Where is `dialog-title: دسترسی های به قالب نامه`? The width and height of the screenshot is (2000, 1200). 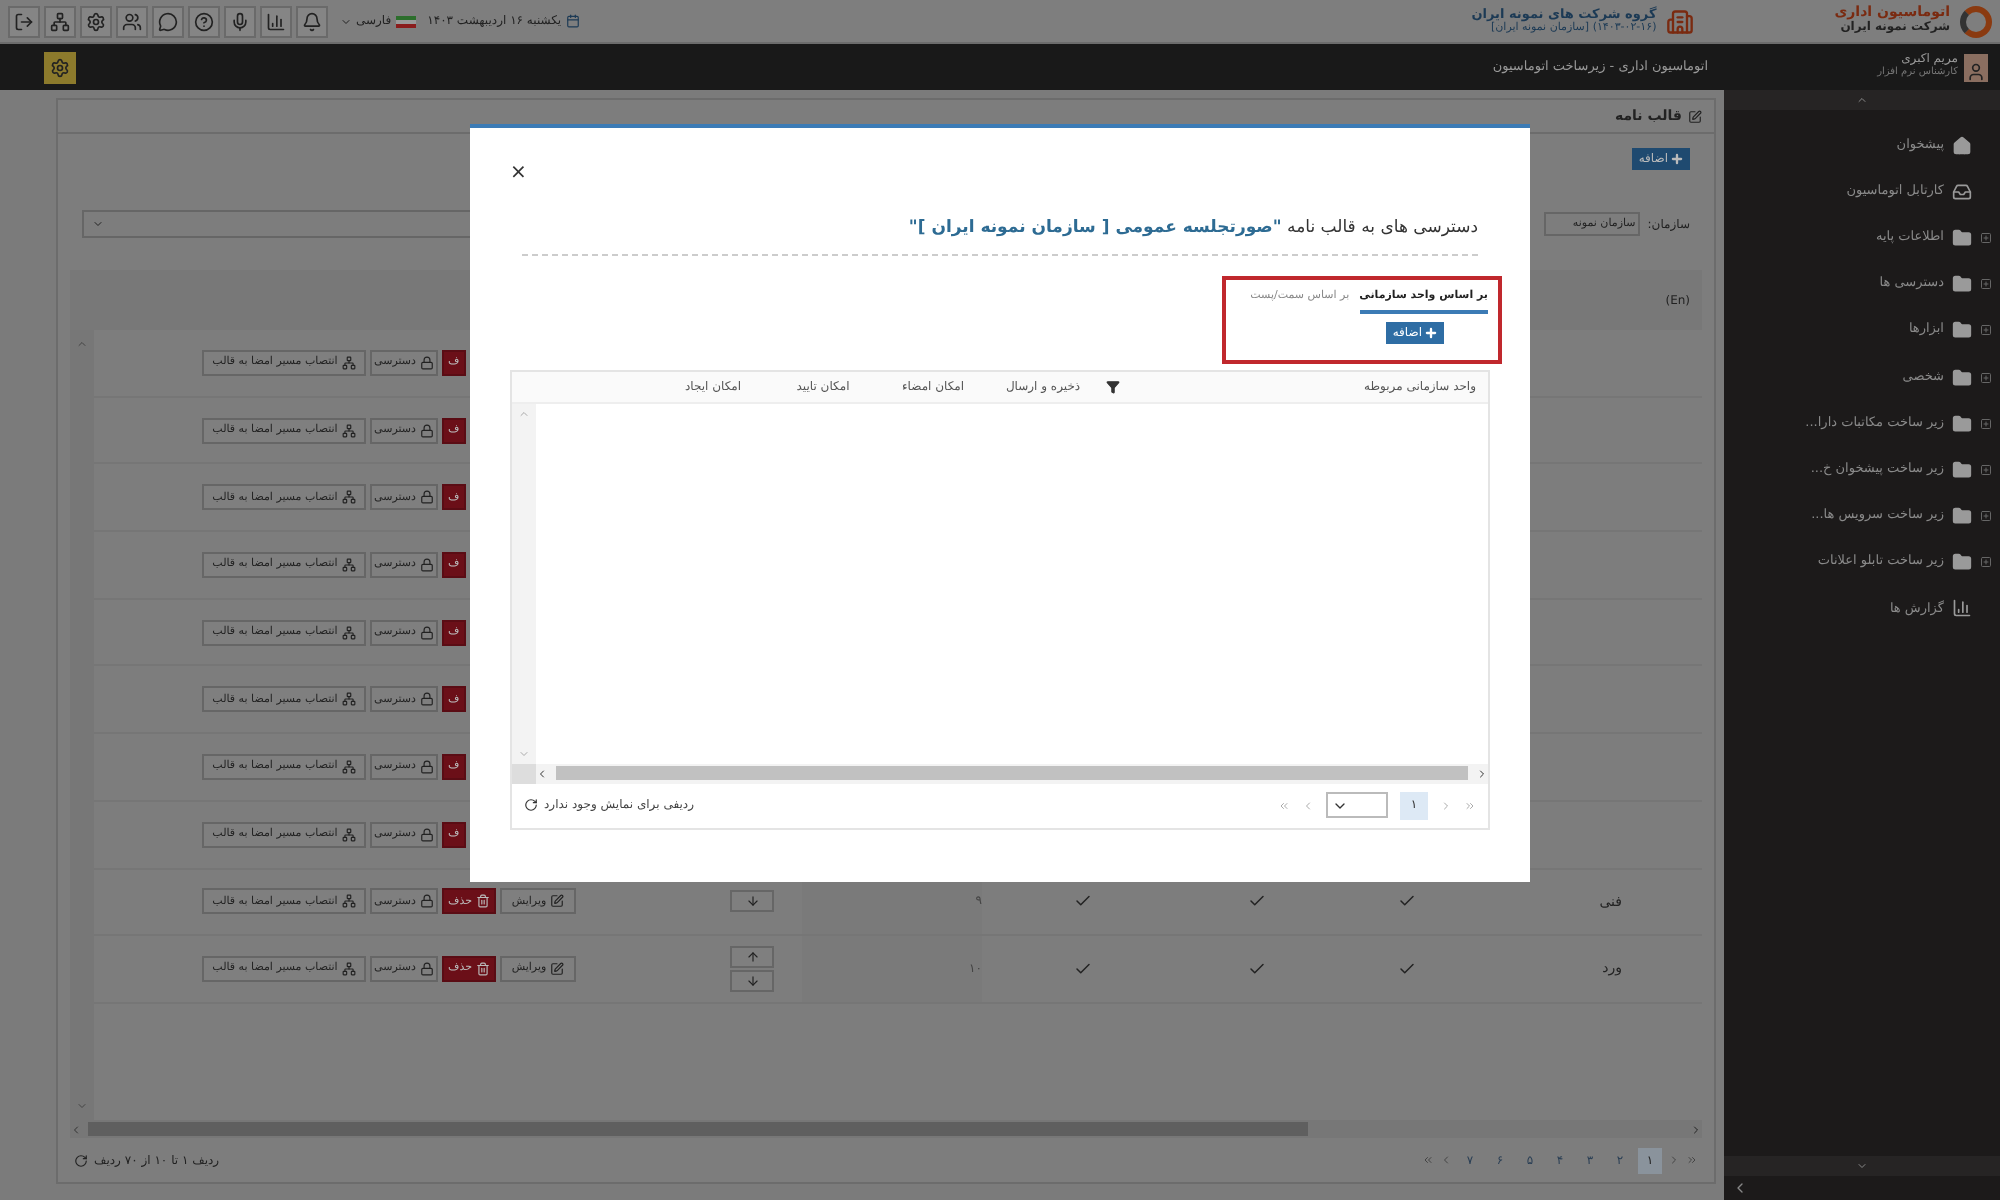 dialog-title: دسترسی های به قالب نامه is located at coordinates (1381, 228).